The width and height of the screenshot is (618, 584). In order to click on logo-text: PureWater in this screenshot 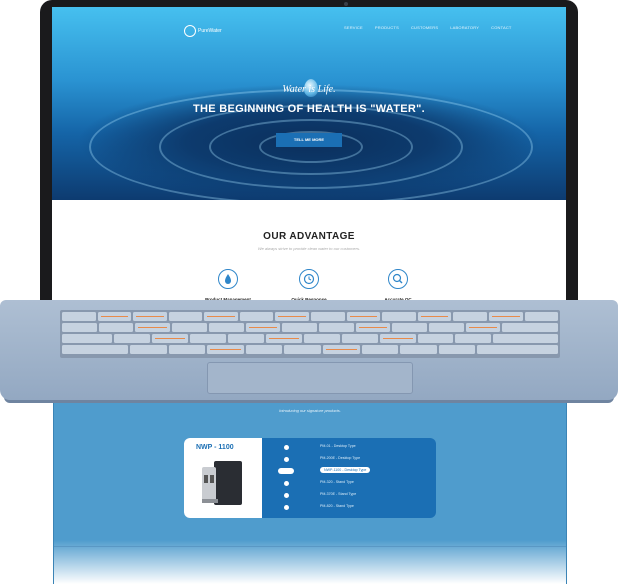, I will do `click(210, 31)`.